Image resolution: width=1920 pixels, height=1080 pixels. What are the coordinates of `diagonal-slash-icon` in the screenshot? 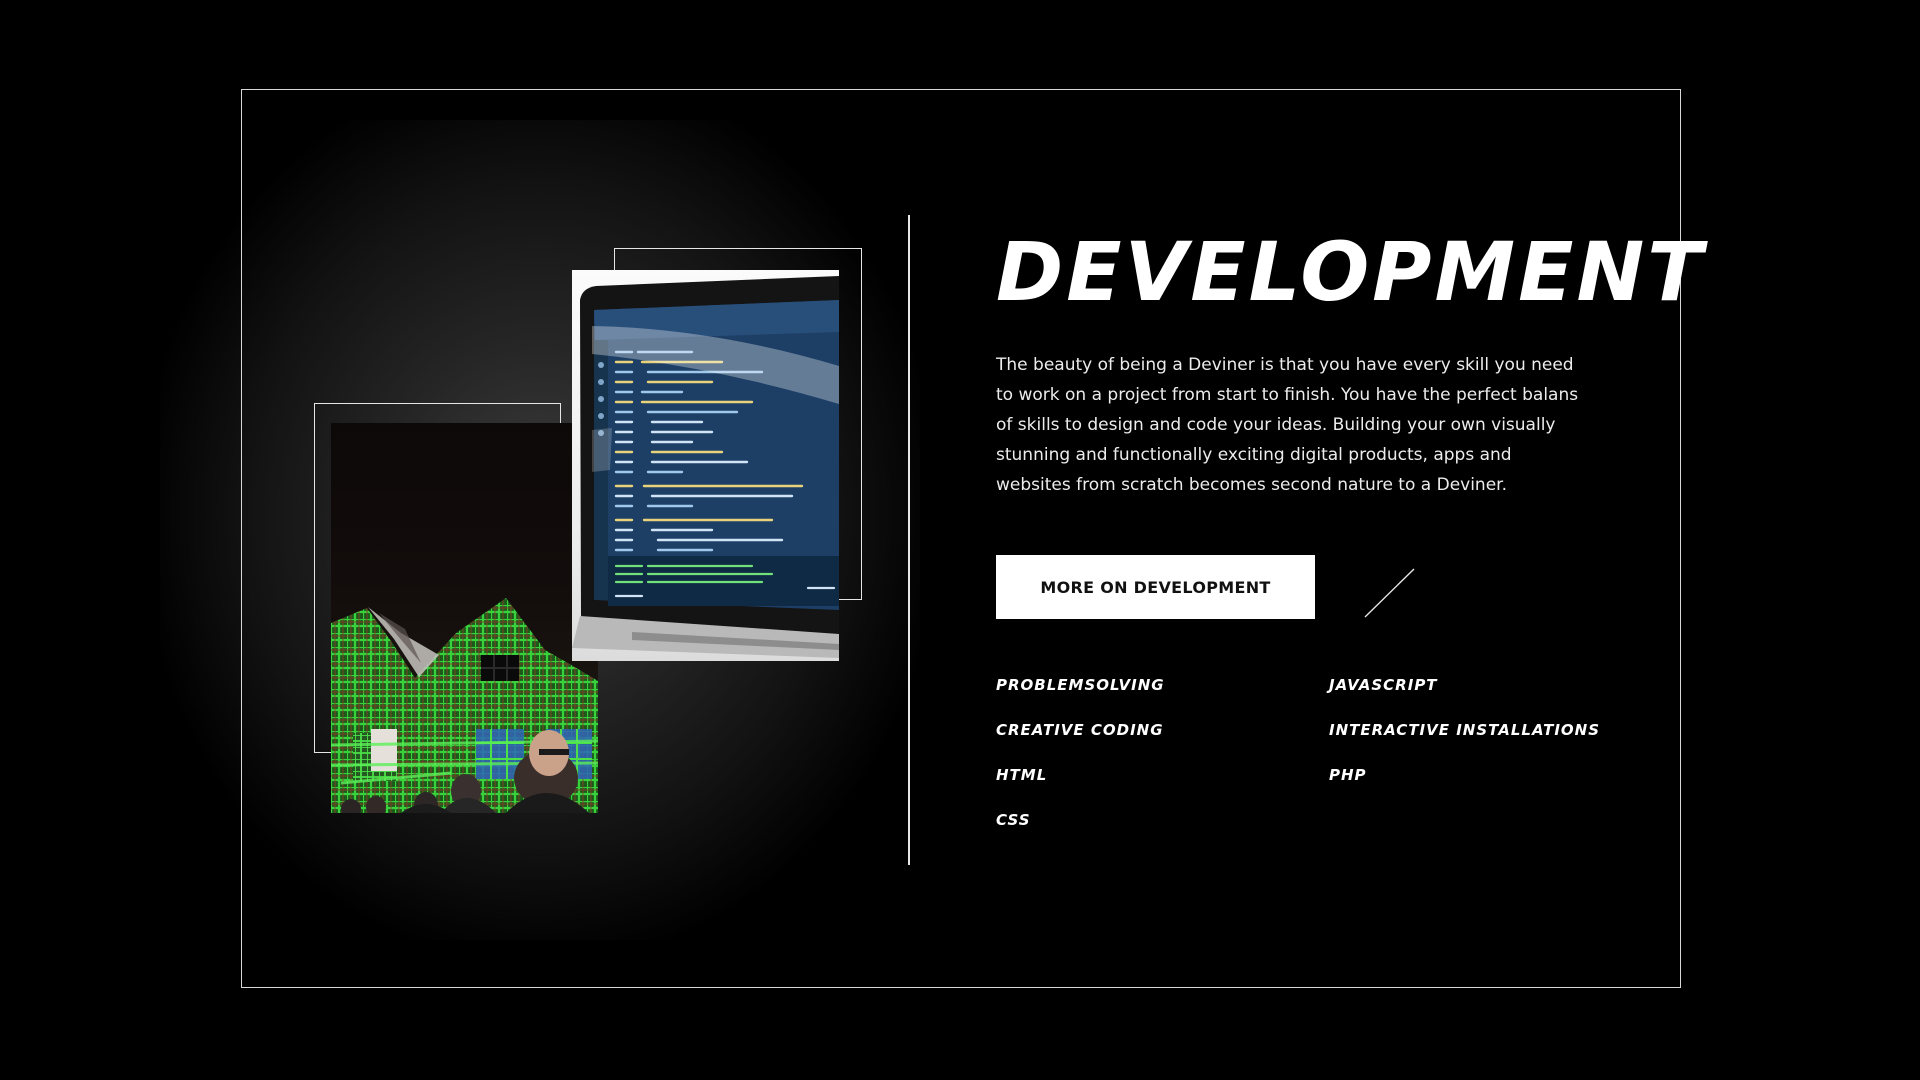 It's located at (1389, 593).